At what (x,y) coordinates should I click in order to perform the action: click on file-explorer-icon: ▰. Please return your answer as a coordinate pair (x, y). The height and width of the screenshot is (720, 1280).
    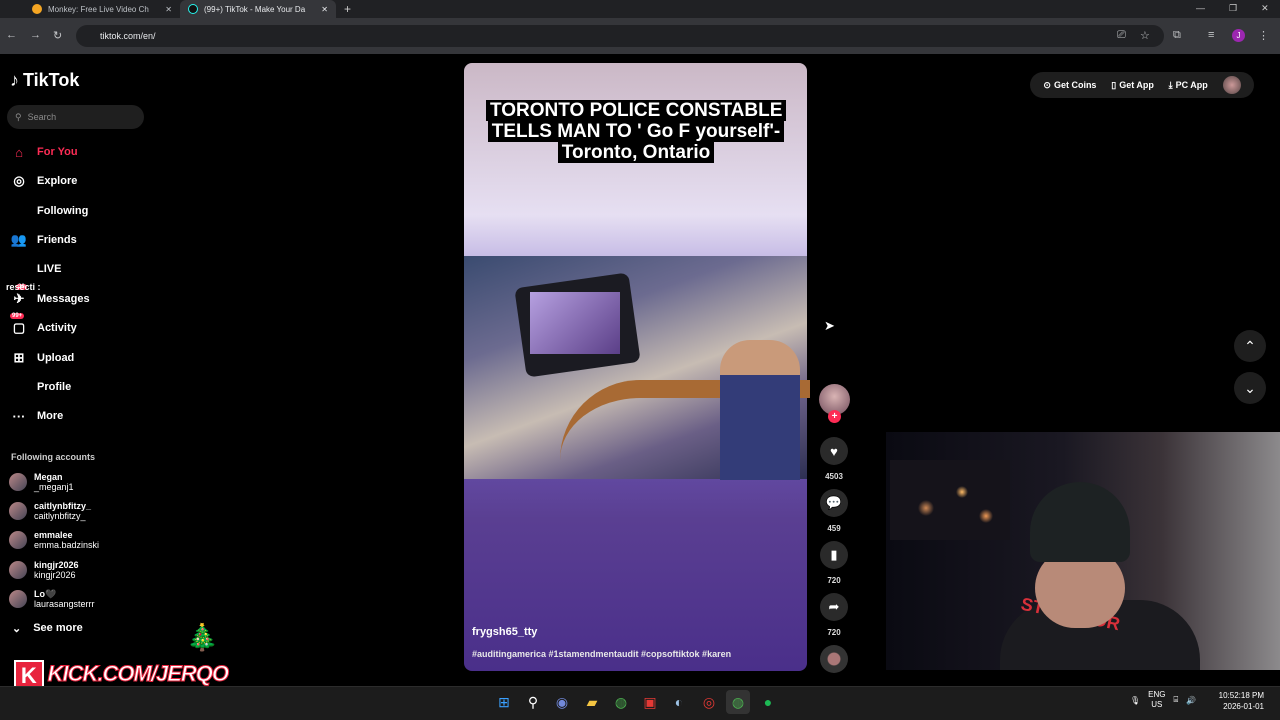
    Looking at the image, I should click on (592, 702).